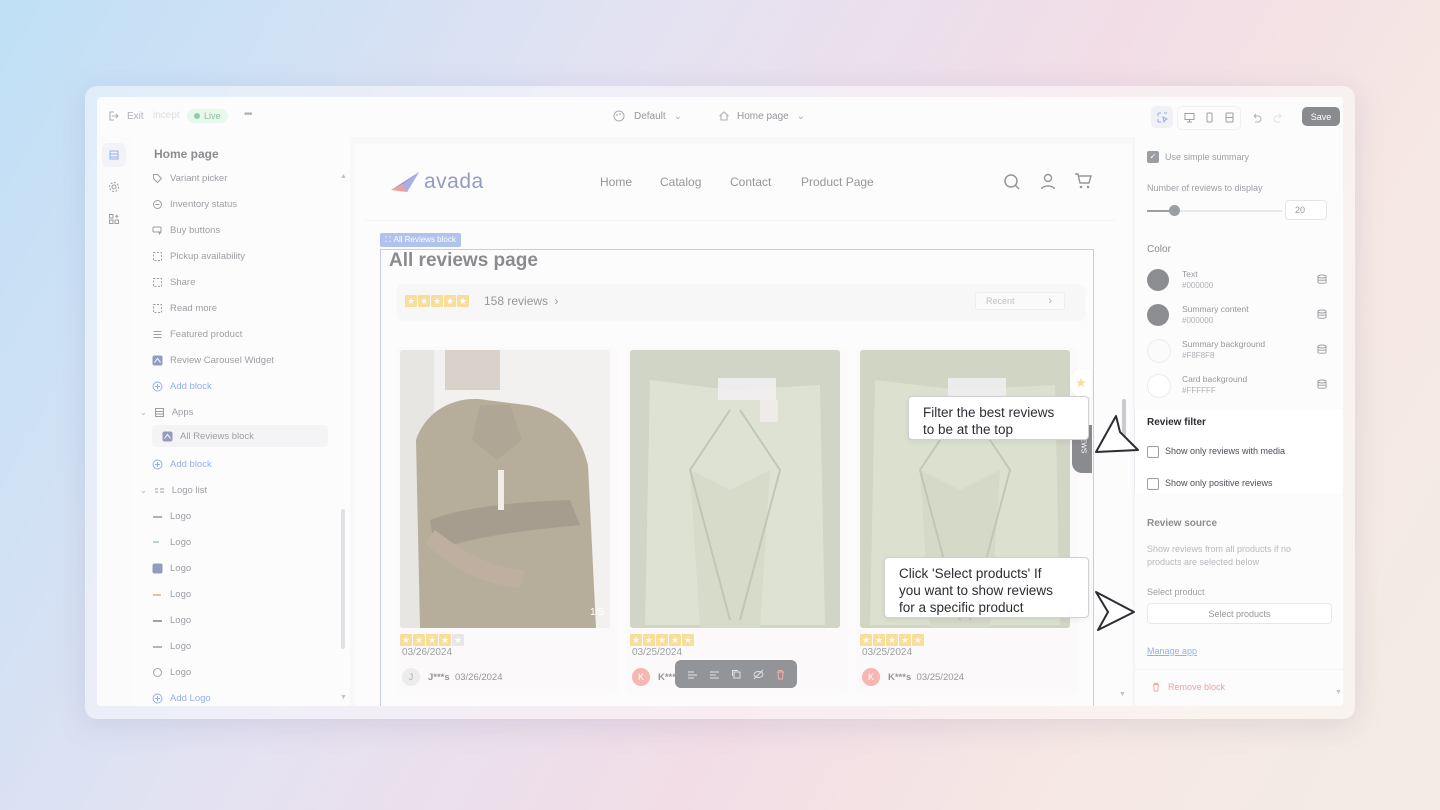 Image resolution: width=1440 pixels, height=810 pixels. I want to click on media-only-label: Show only reviews with media, so click(1225, 451).